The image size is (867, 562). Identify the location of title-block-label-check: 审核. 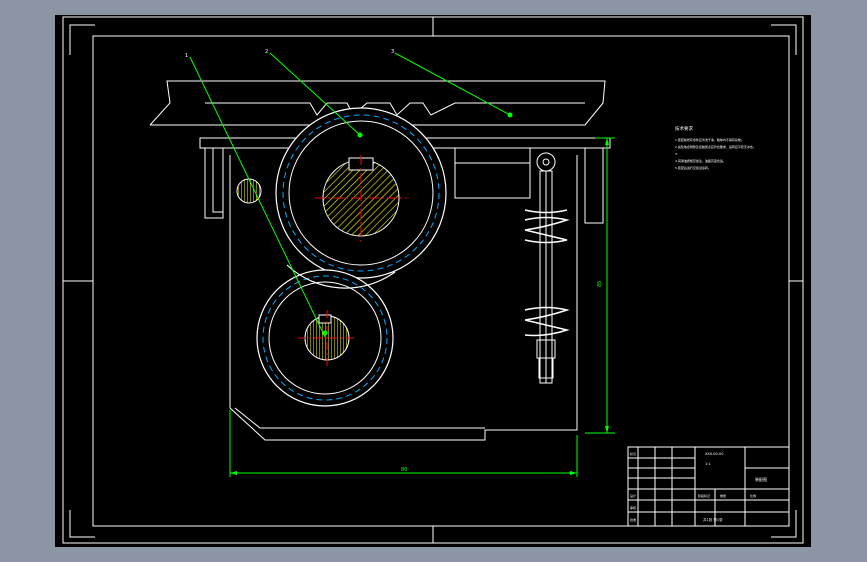
(633, 507).